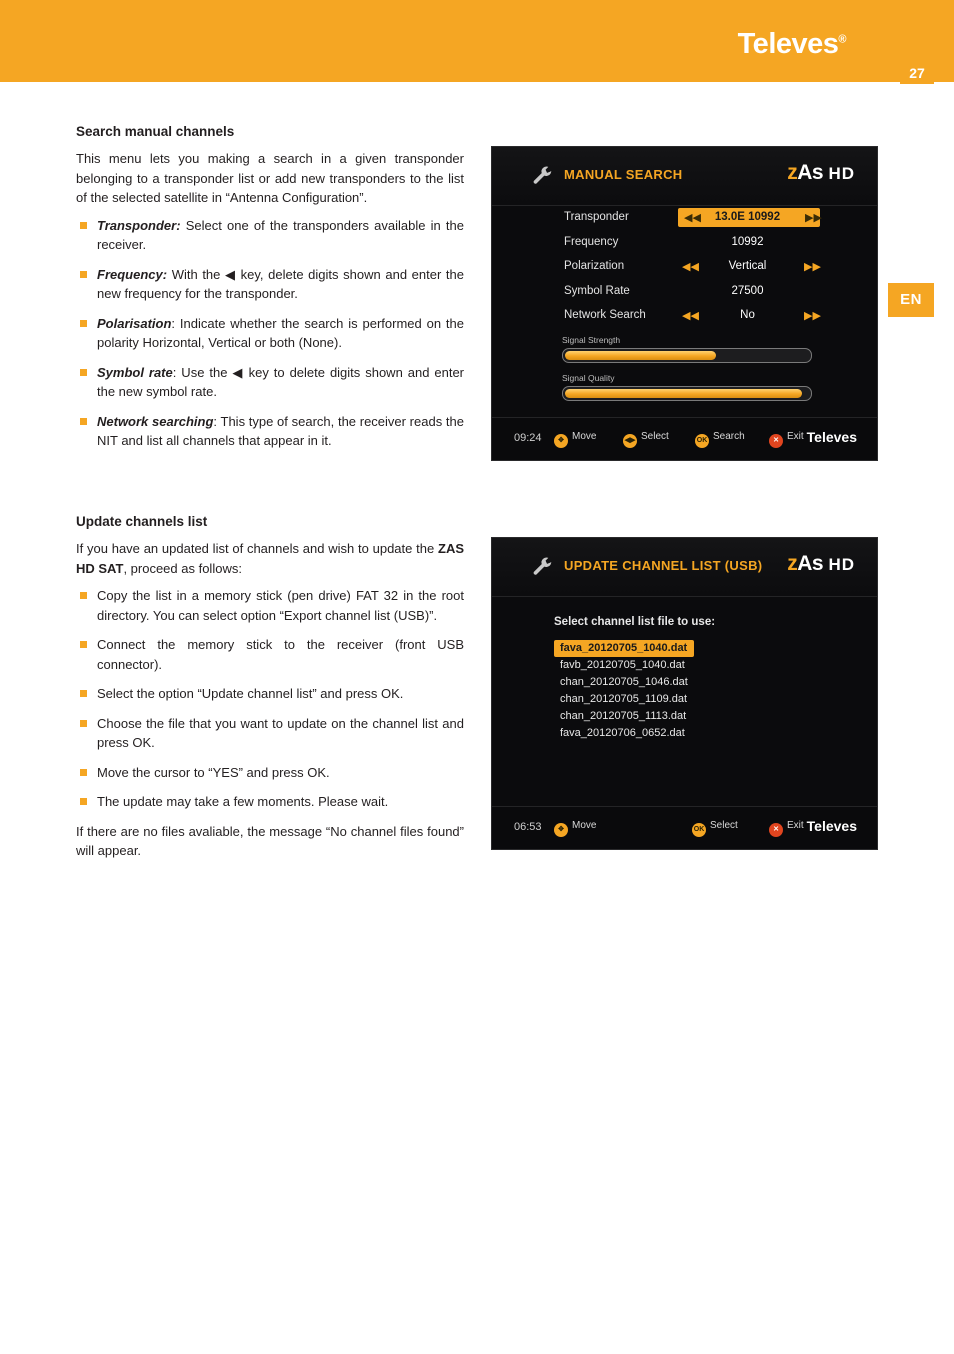  I want to click on tv1-title: MANUAL SEARCH, so click(623, 174).